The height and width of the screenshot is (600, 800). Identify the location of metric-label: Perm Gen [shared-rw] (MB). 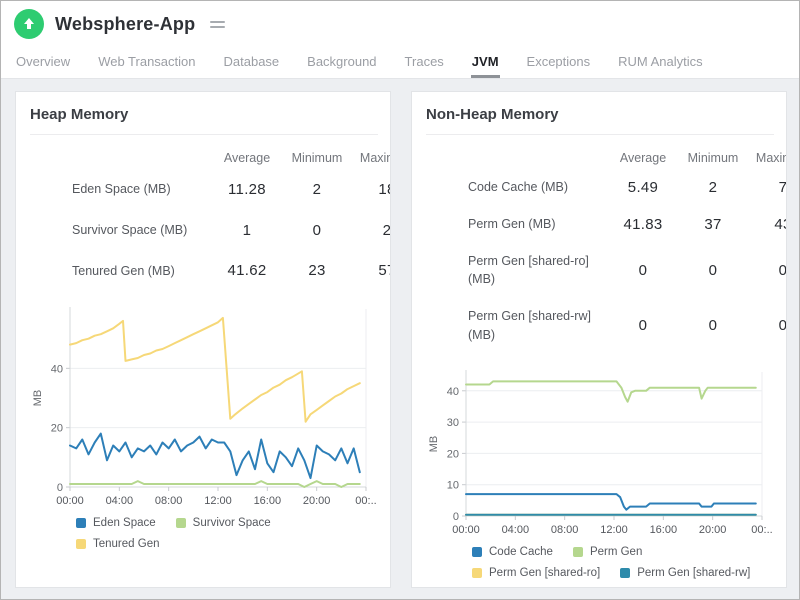
(529, 325).